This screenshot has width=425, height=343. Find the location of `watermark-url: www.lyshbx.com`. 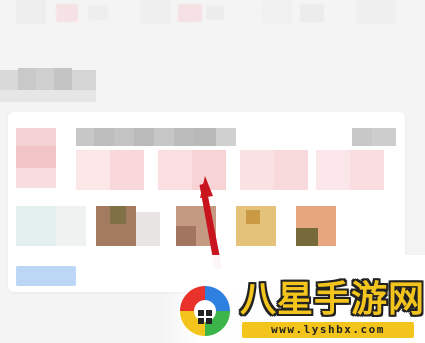

watermark-url: www.lyshbx.com is located at coordinates (328, 330).